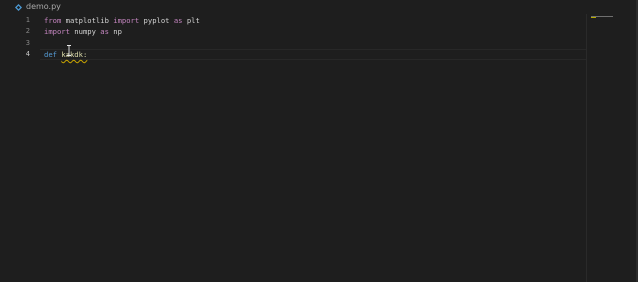 The image size is (638, 282). Describe the element at coordinates (319, 7) in the screenshot. I see `breadcrumb: demo.py` at that location.